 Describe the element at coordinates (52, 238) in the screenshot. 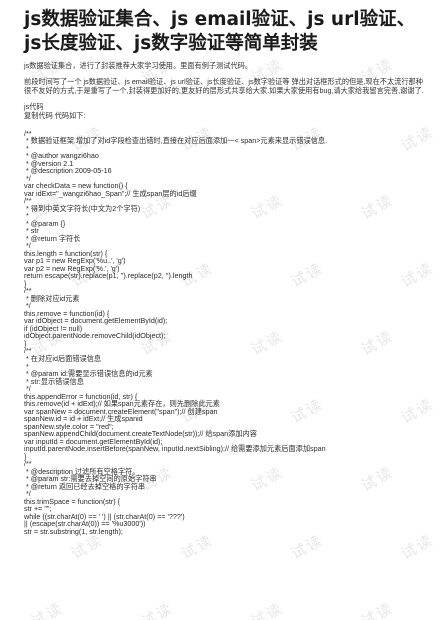

I see `code-line: * @return 字符长` at that location.